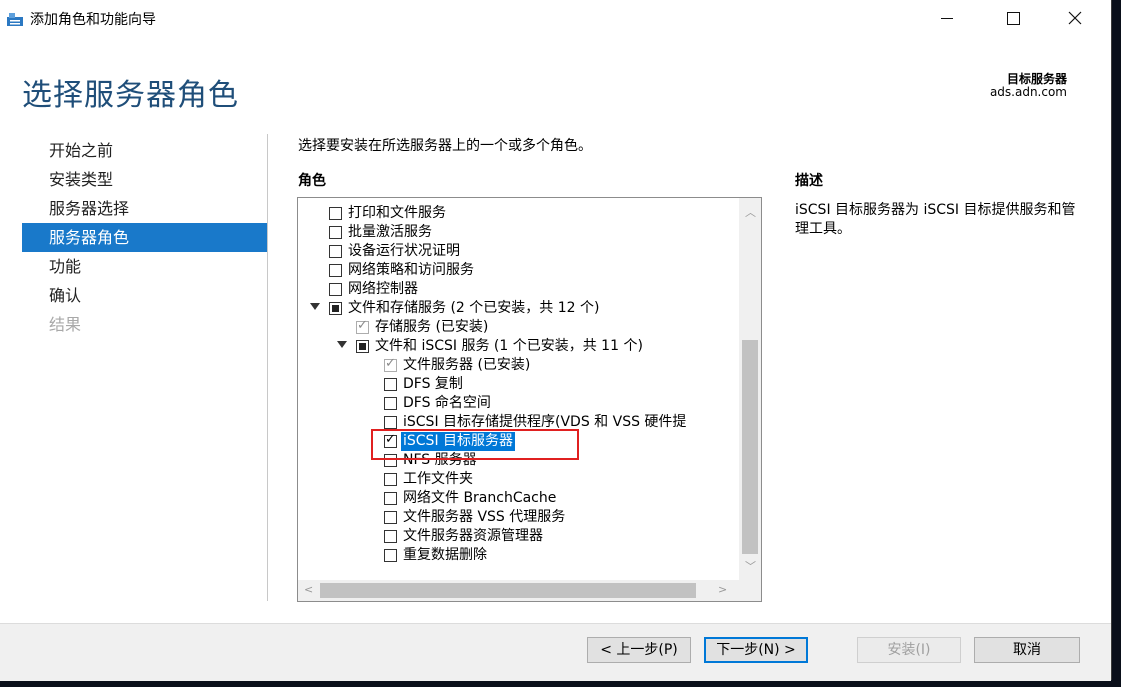 This screenshot has width=1121, height=687. Describe the element at coordinates (15, 19) in the screenshot. I see `server-manager-icon` at that location.